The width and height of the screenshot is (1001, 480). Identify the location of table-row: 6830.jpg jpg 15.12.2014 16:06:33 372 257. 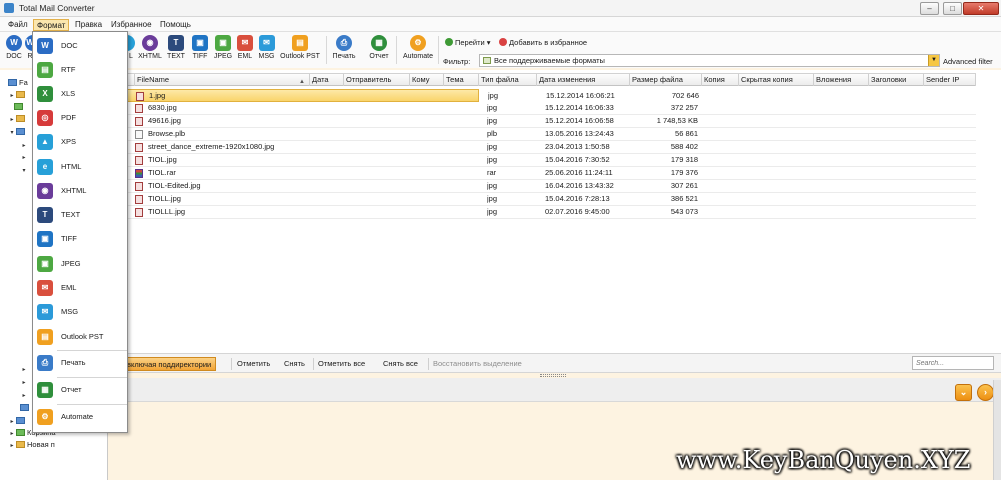
(542, 108).